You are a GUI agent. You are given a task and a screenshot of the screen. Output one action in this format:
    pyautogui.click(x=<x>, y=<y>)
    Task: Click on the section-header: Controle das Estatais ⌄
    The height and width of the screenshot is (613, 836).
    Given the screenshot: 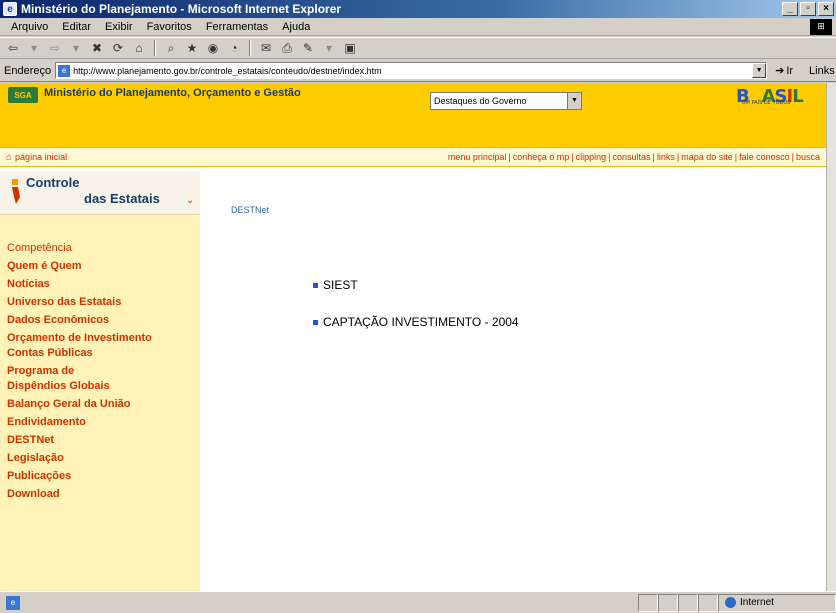 What is the action you would take?
    pyautogui.click(x=100, y=193)
    